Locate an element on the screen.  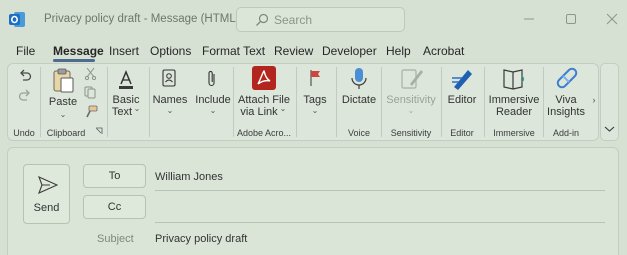
adobe-acrobat-icon is located at coordinates (264, 78).